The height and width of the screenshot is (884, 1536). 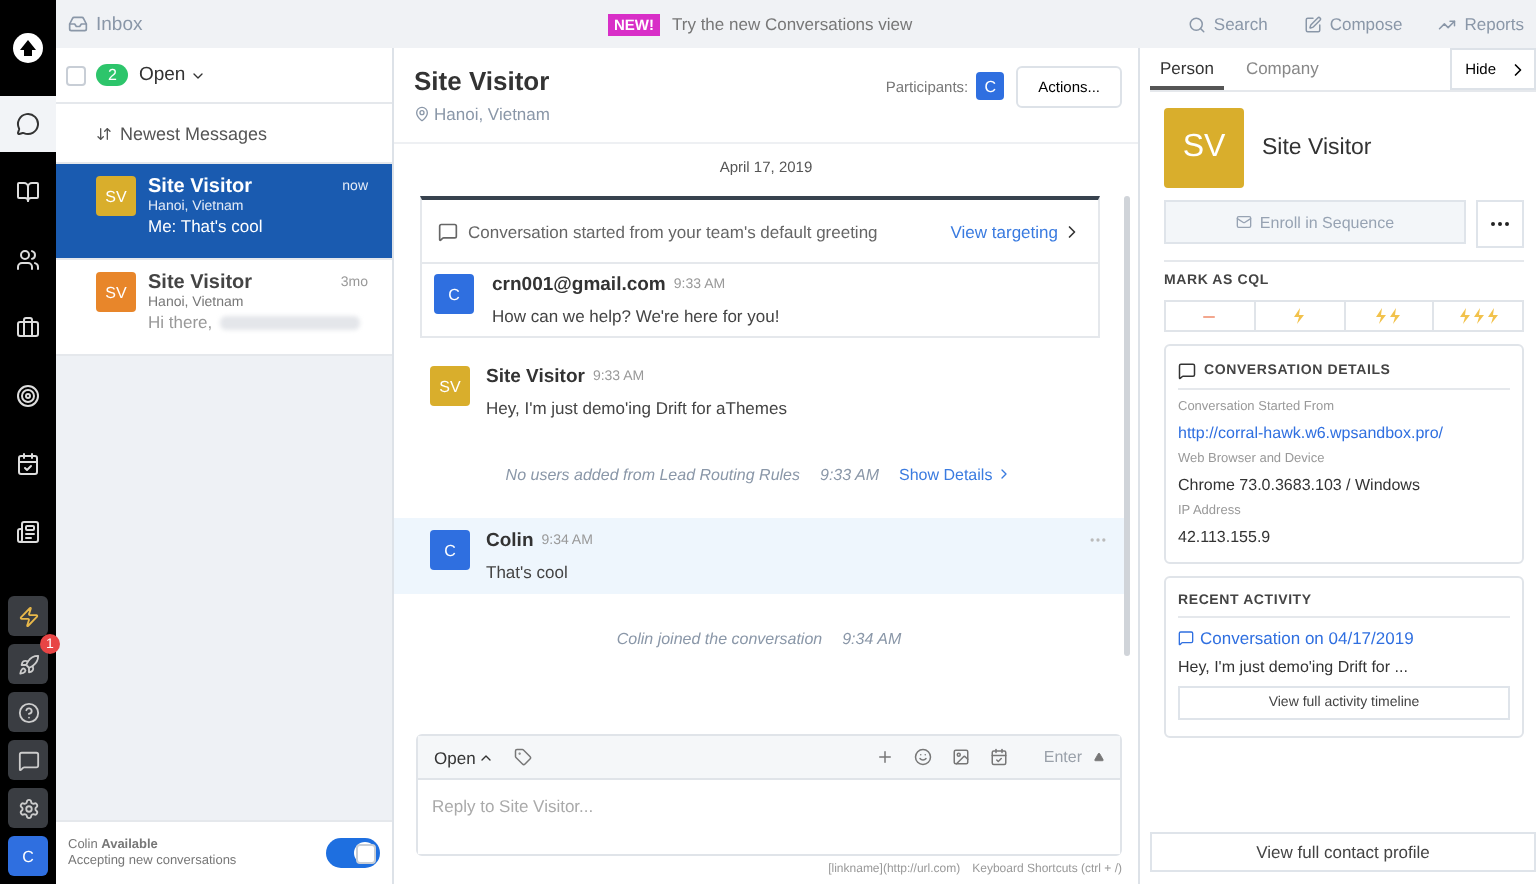 I want to click on image-icon, so click(x=960, y=757).